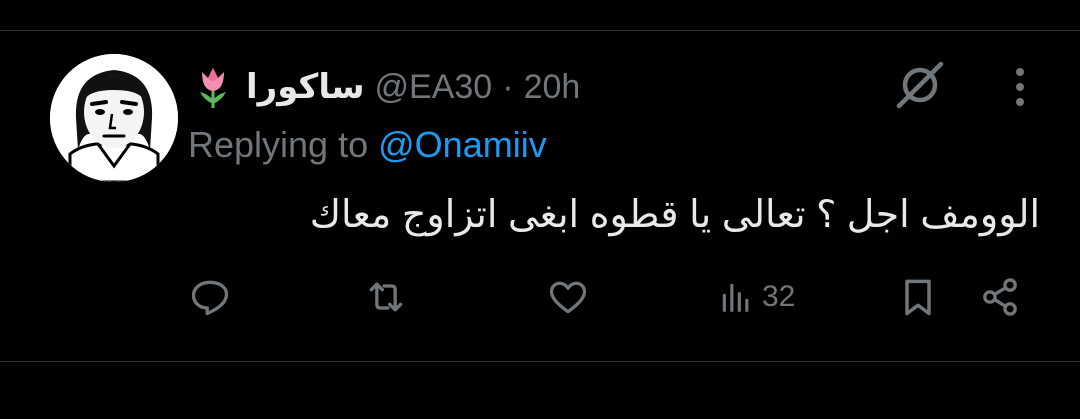 The image size is (1080, 419). I want to click on bookmark-icon, so click(918, 297).